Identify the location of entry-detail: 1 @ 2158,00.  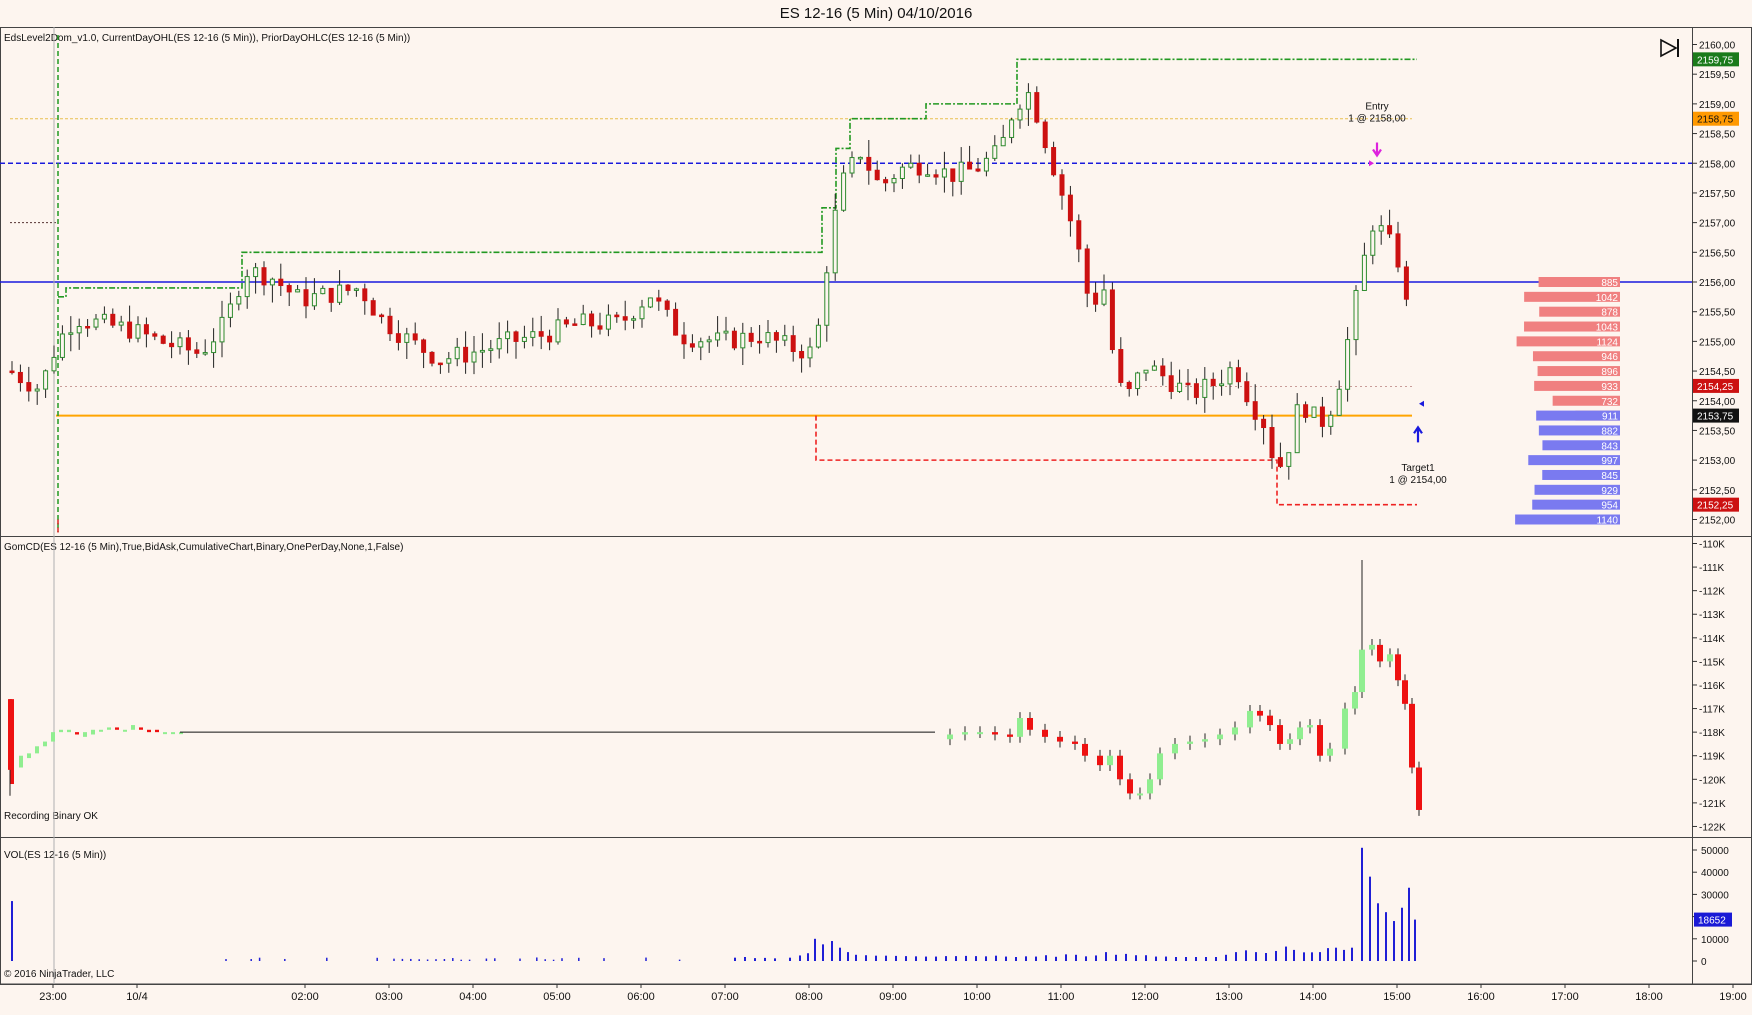
(1377, 119).